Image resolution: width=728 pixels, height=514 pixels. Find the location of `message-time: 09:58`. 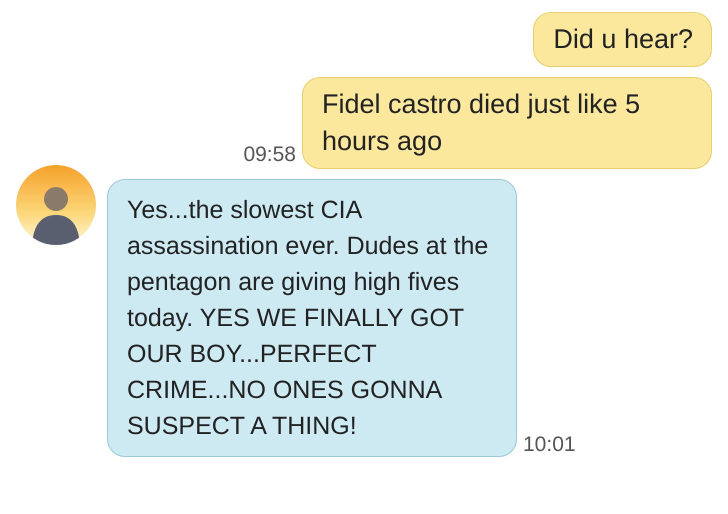

message-time: 09:58 is located at coordinates (269, 155).